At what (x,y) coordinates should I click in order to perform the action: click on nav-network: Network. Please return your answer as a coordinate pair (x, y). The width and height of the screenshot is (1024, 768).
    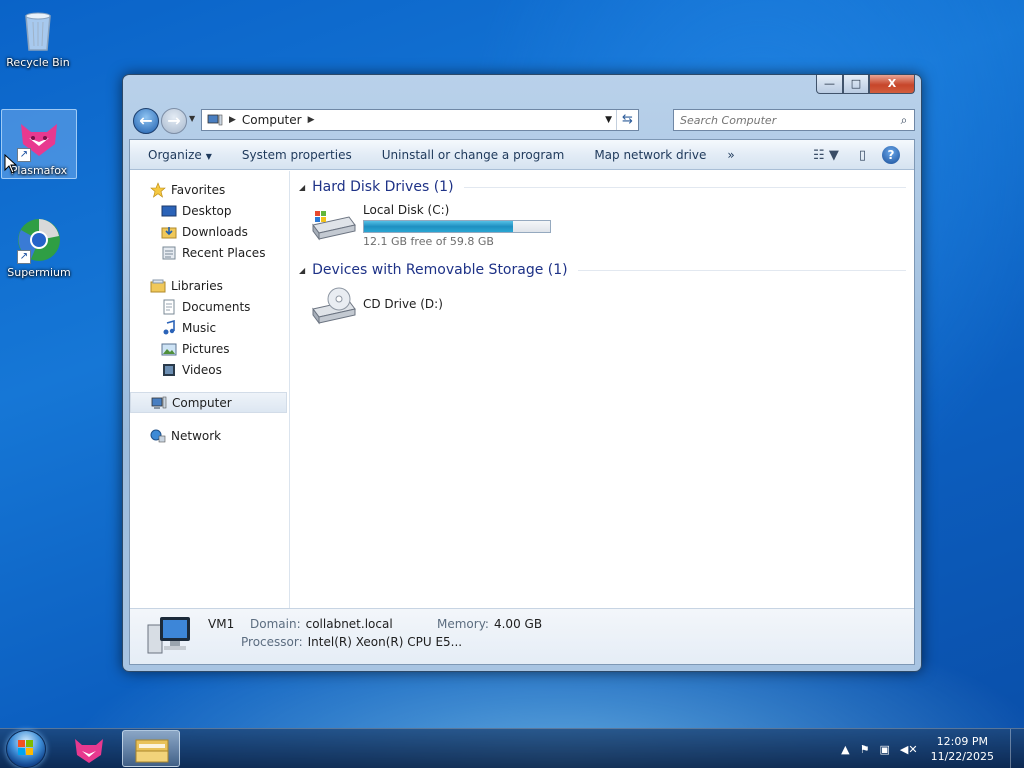
    Looking at the image, I should click on (209, 435).